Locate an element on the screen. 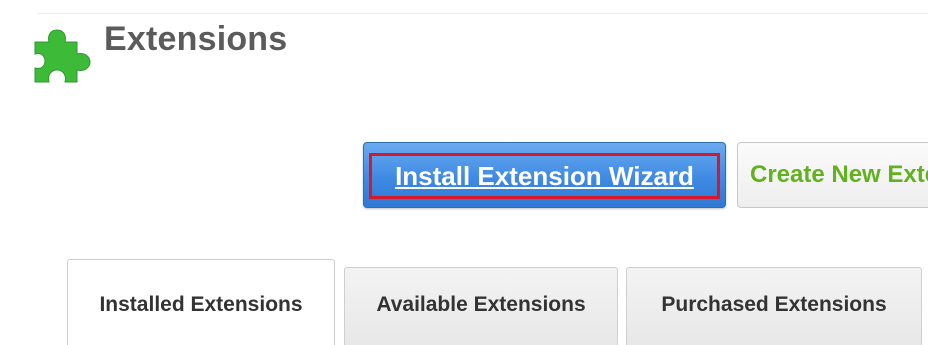 The height and width of the screenshot is (345, 928). tab-available-extensions: Available Extensions is located at coordinates (481, 306).